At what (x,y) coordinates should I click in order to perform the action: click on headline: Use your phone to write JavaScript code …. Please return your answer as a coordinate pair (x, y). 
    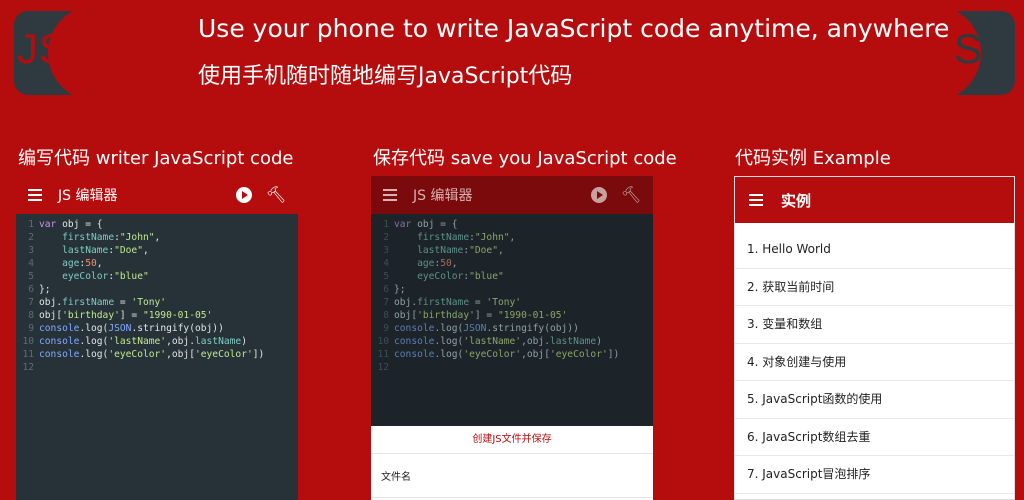
    Looking at the image, I should click on (574, 28).